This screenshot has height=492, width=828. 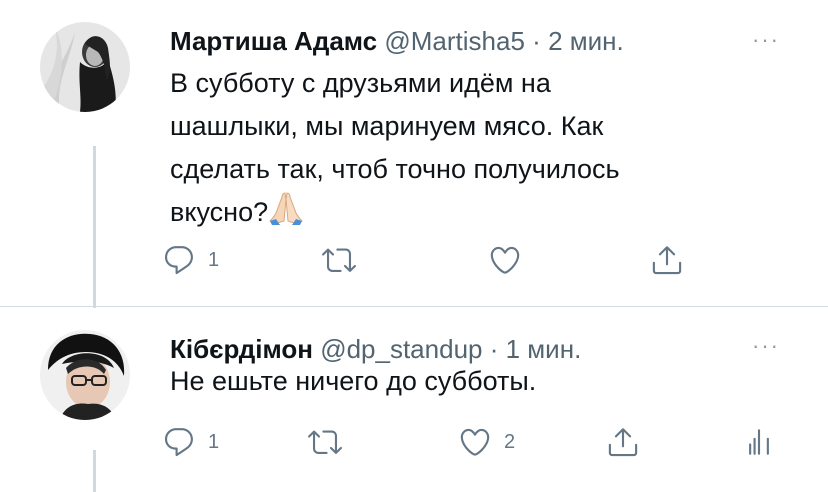 I want to click on author-name: Мартиша Адамс, so click(x=273, y=41).